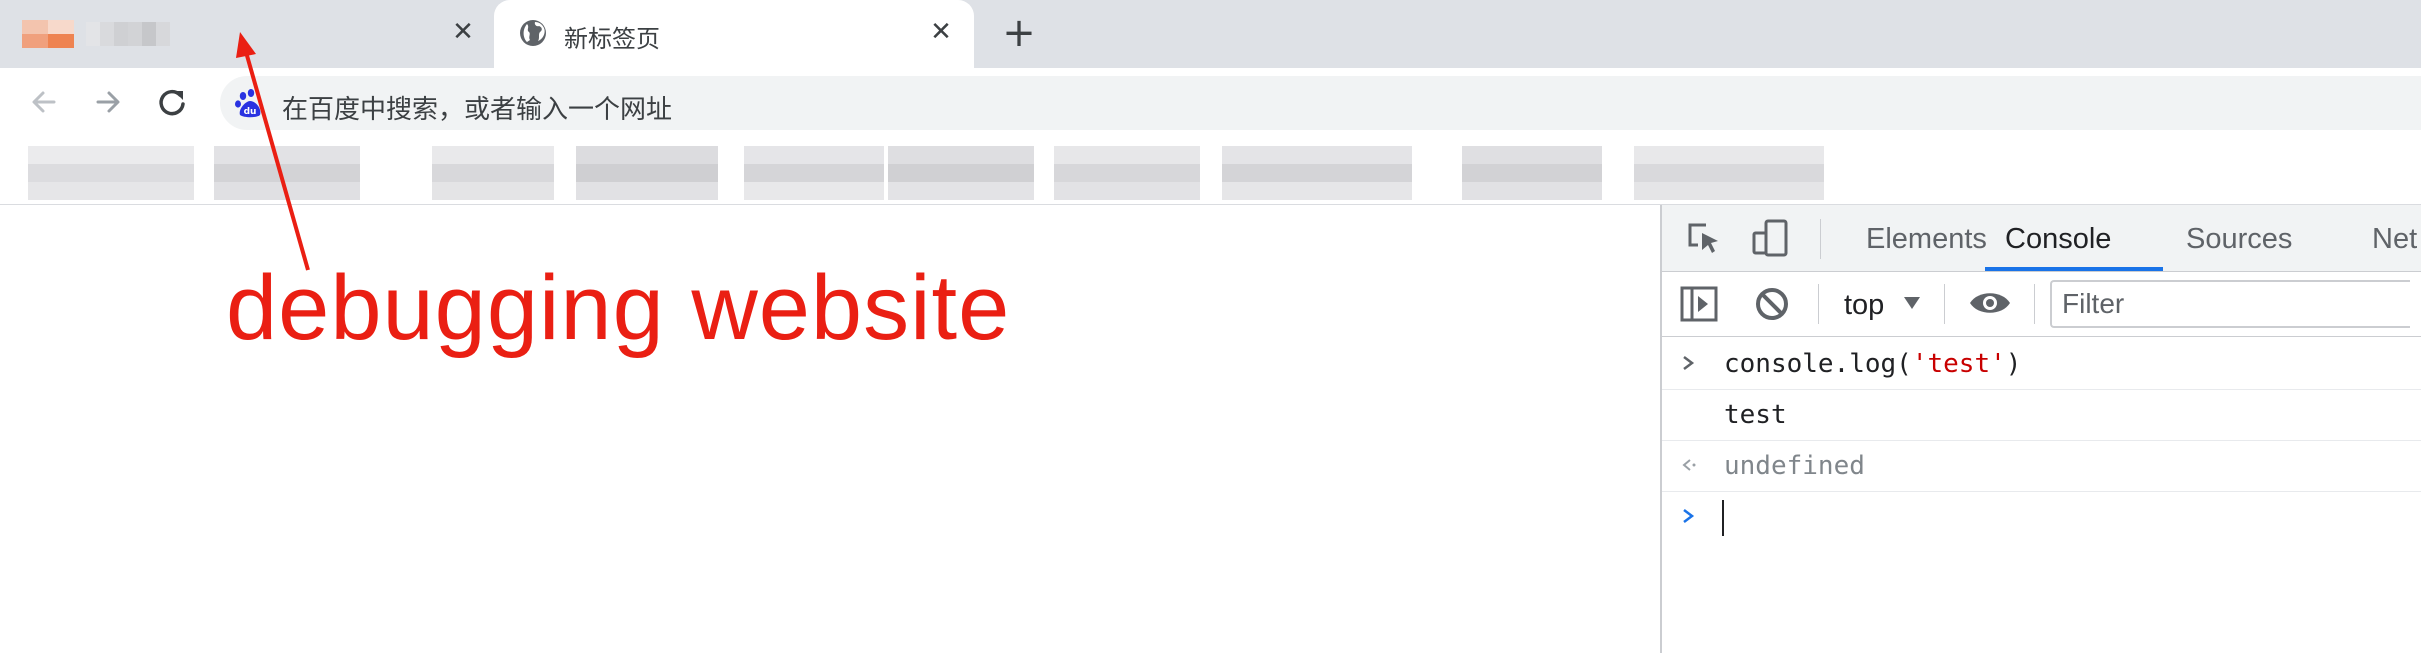  I want to click on tab-elements: Elements, so click(1926, 239).